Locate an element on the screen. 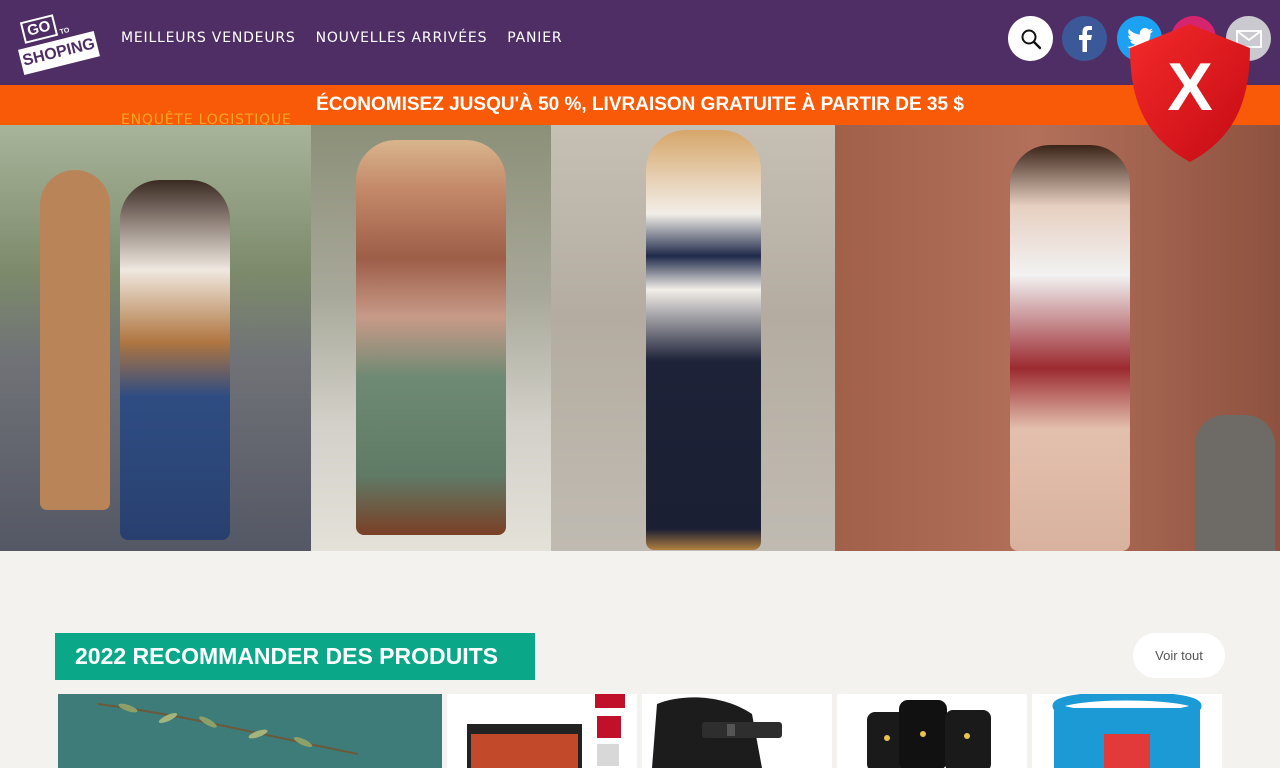  nav-new-arrivals: NOUVELLES ARRIVÉES is located at coordinates (402, 38).